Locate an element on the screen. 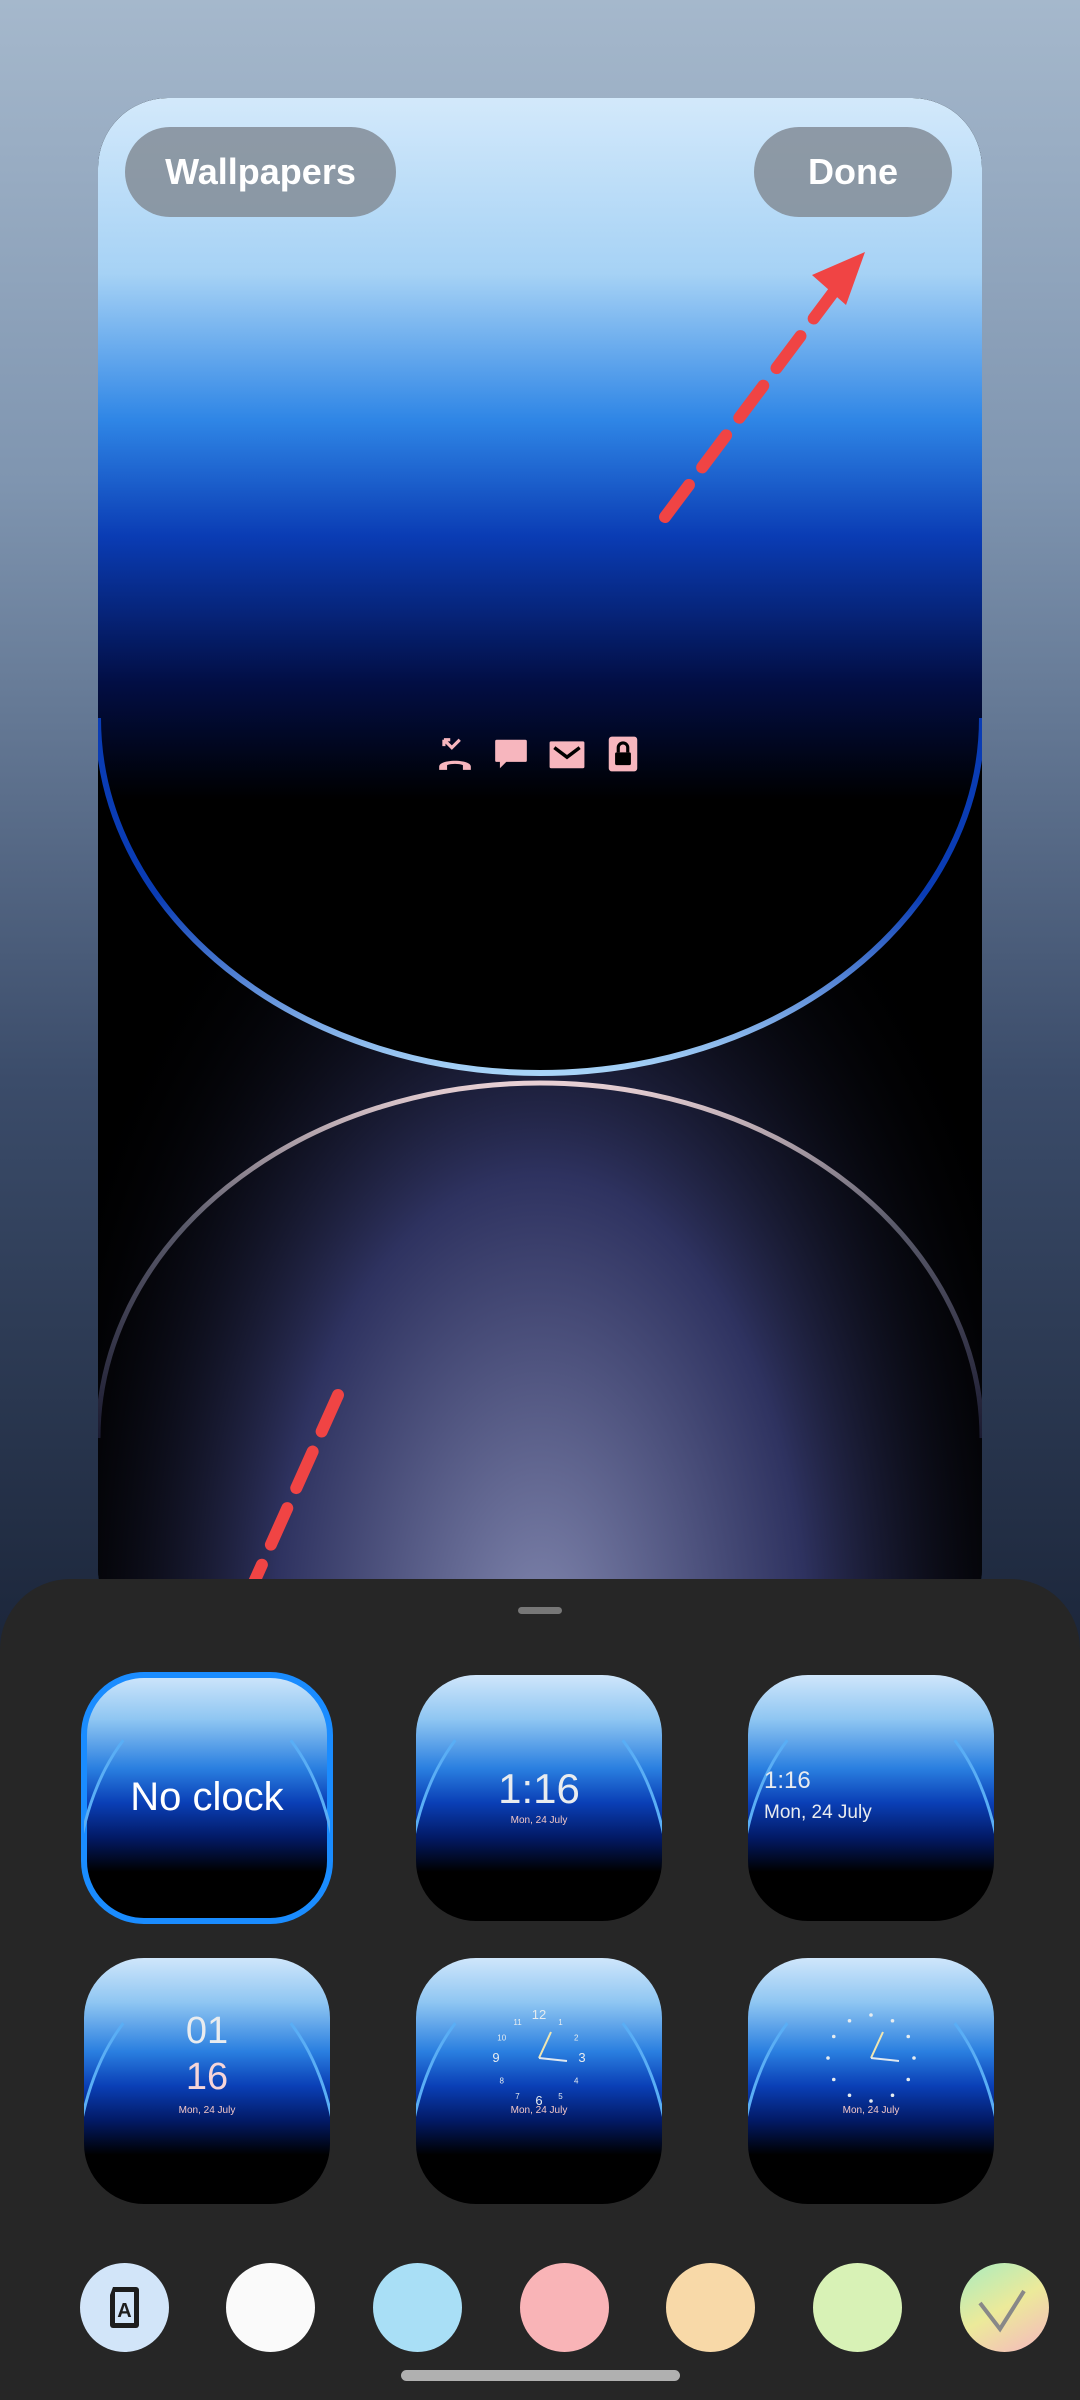 This screenshot has height=2400, width=1080. mail-icon is located at coordinates (567, 755).